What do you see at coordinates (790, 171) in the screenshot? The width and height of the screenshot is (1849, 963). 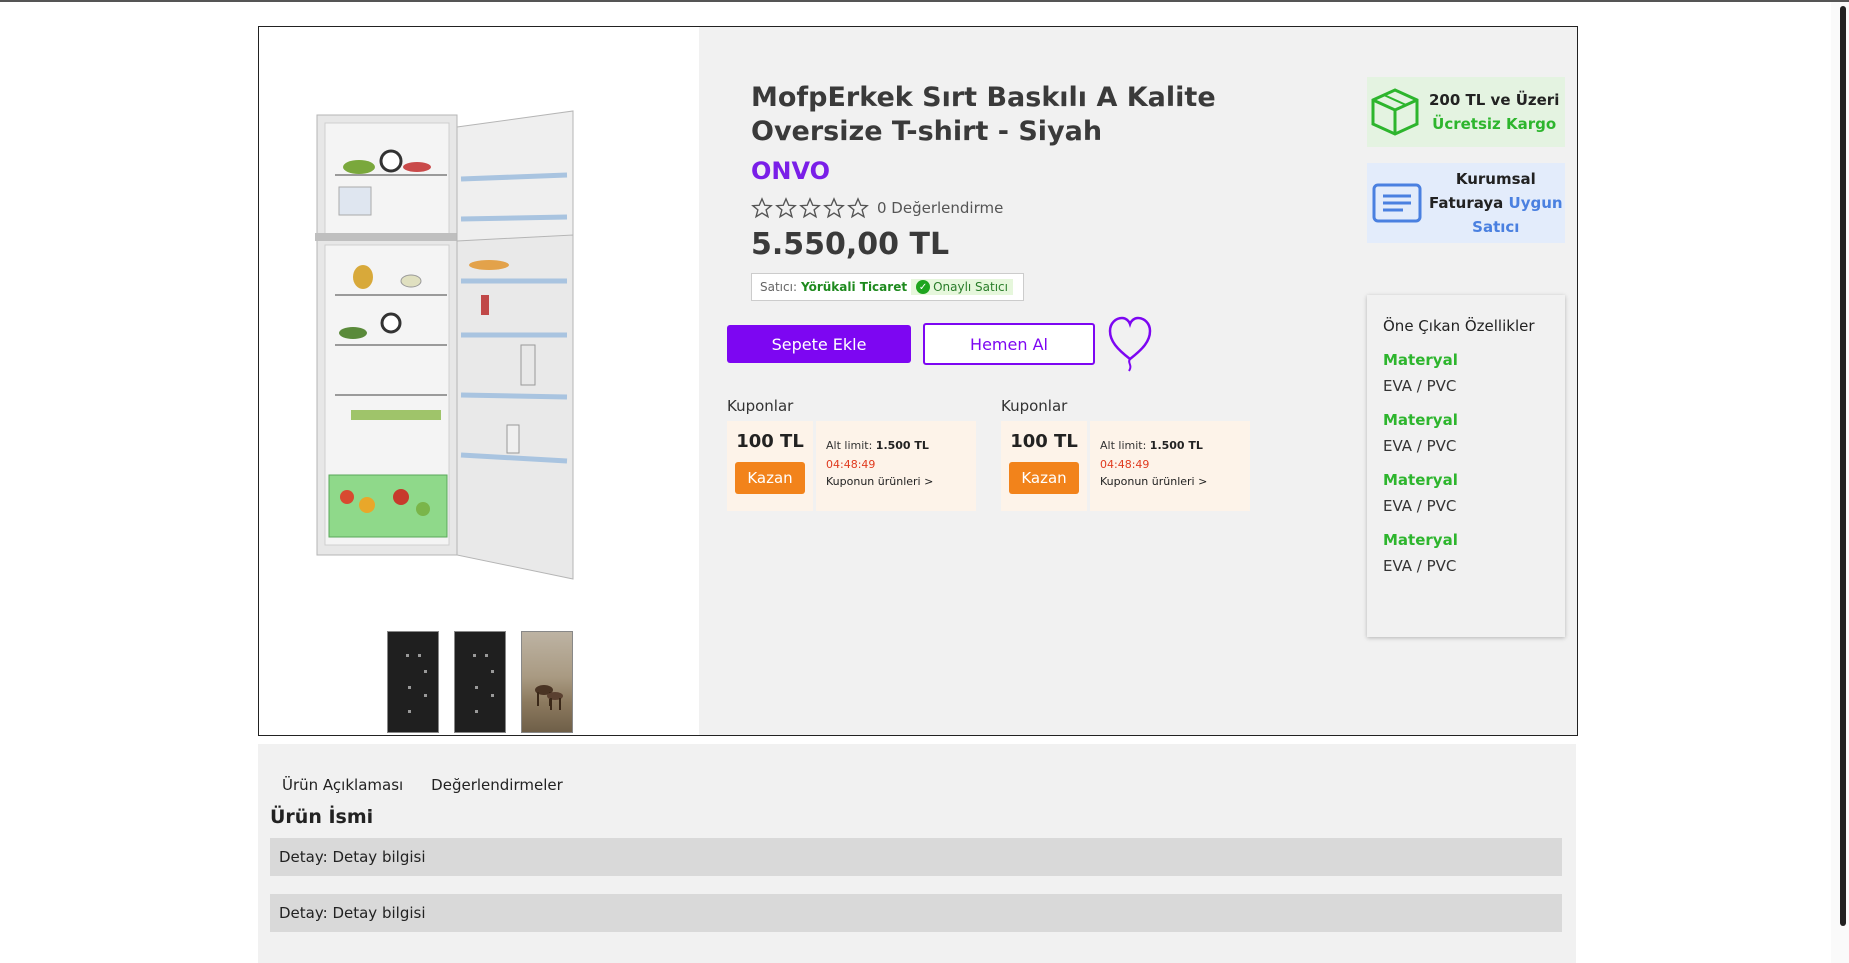 I see `brand-name: ONVO` at bounding box center [790, 171].